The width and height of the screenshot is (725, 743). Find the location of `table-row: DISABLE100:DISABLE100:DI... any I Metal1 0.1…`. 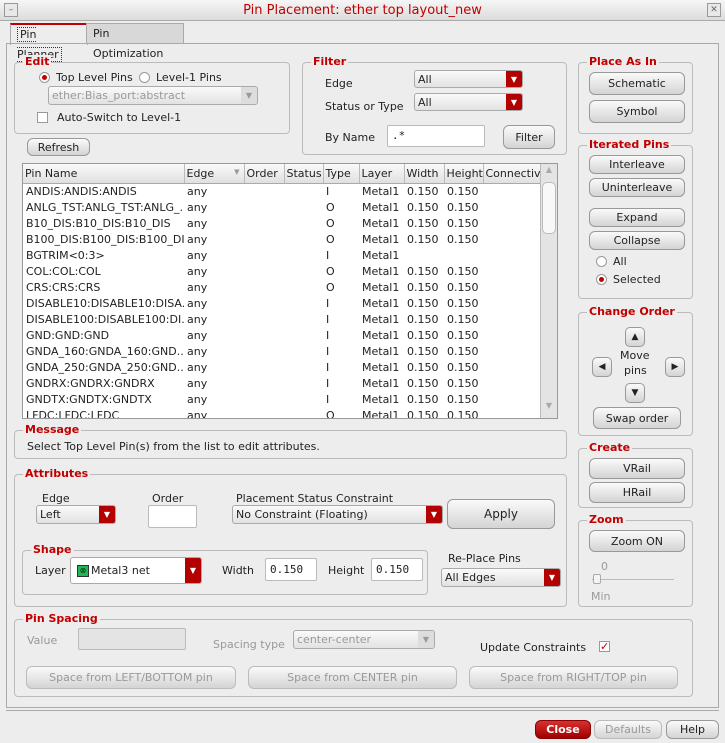

table-row: DISABLE100:DISABLE100:DI... any I Metal1 0.1… is located at coordinates (282, 319).